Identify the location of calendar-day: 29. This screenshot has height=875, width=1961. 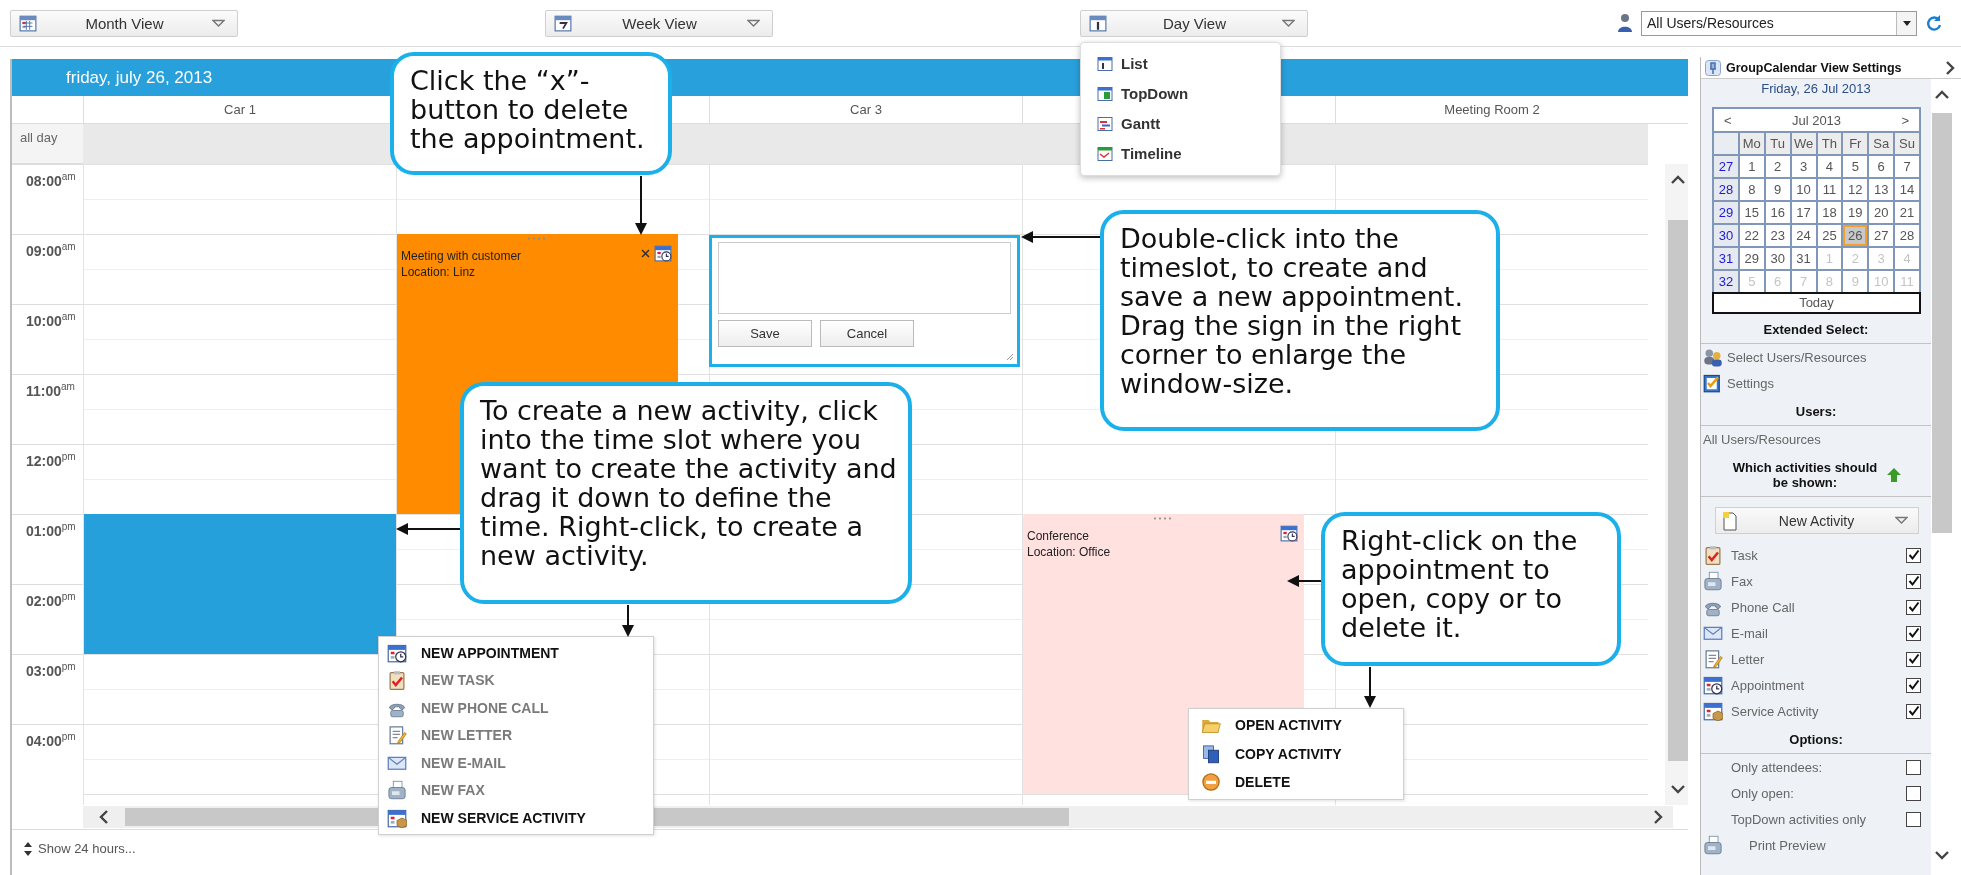
(1751, 258).